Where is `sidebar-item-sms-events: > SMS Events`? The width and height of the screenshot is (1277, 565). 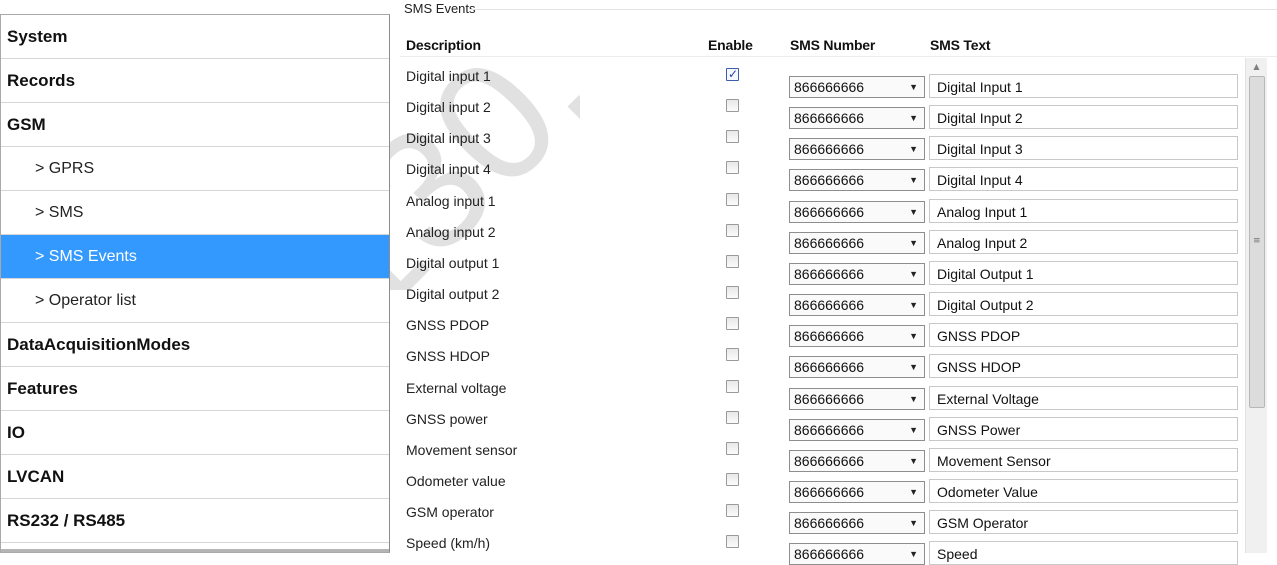 sidebar-item-sms-events: > SMS Events is located at coordinates (195, 257).